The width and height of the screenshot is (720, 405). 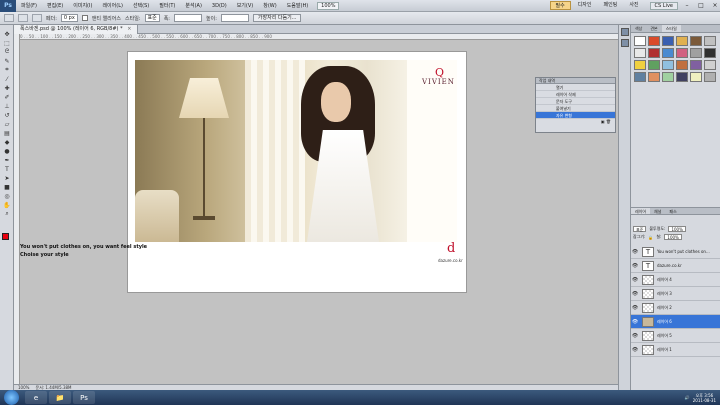 What do you see at coordinates (704, 398) in the screenshot?
I see `clock: 오후 3:56 2011-08-31` at bounding box center [704, 398].